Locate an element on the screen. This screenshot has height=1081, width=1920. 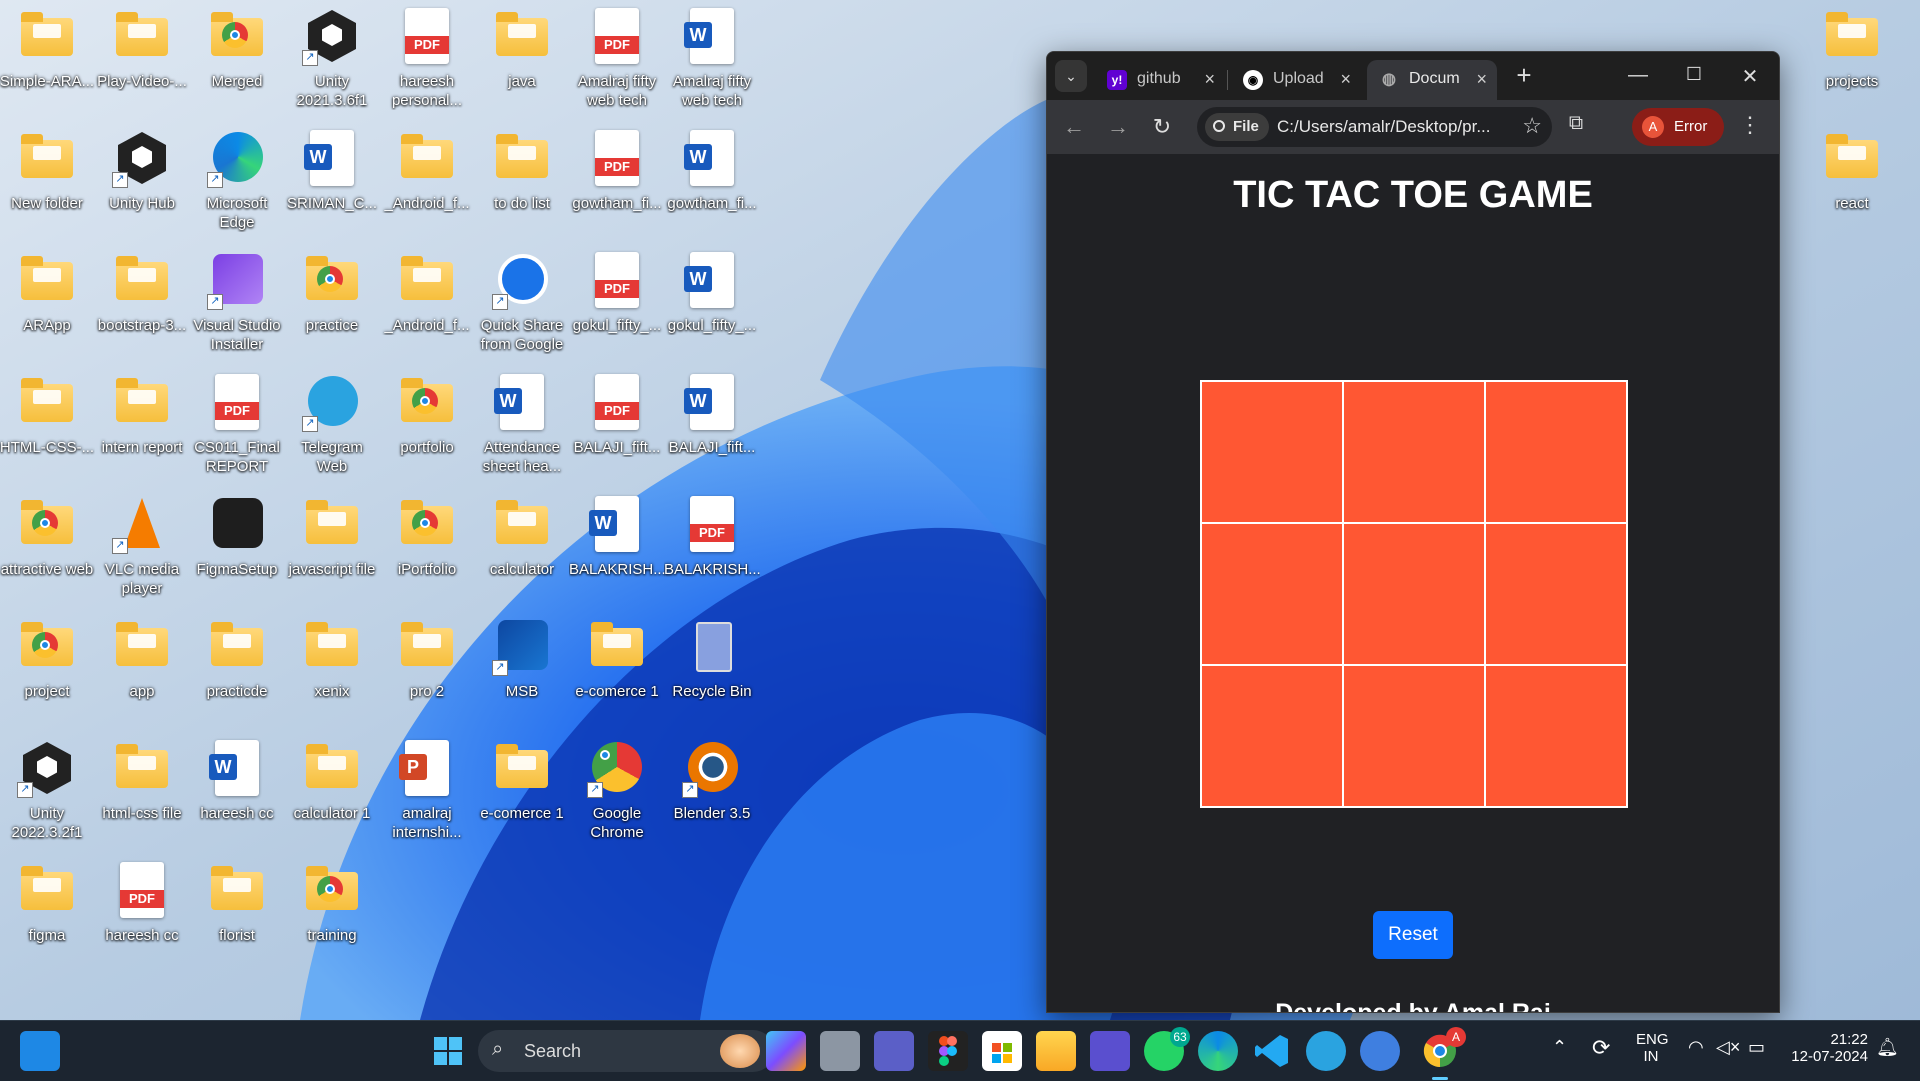
tab-github: y! github × is located at coordinates (1160, 80).